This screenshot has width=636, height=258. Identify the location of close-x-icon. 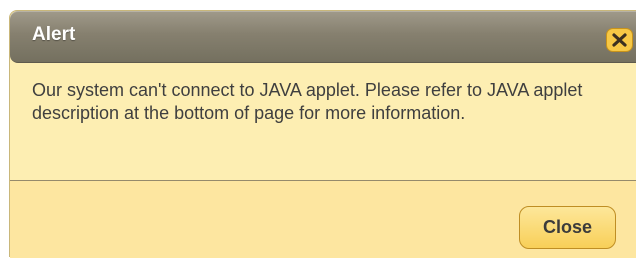
(619, 40).